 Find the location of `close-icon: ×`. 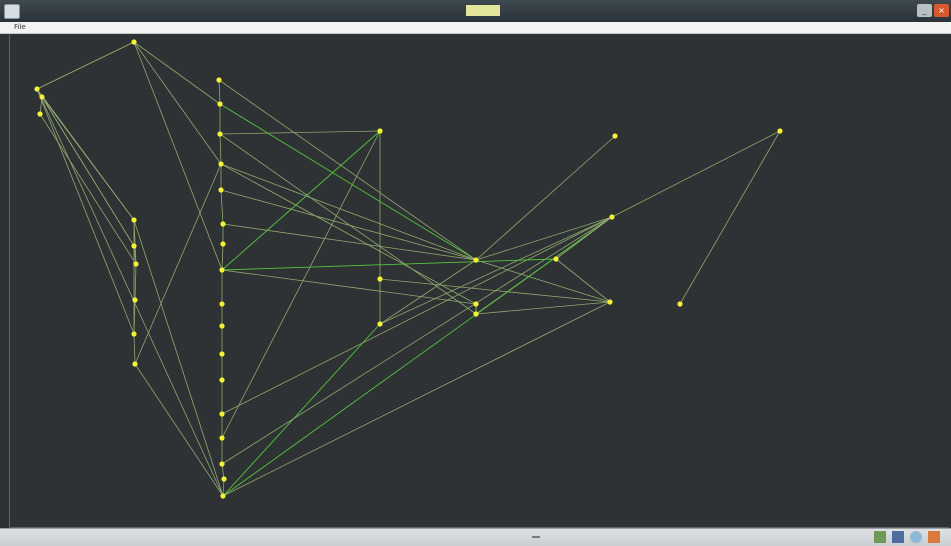

close-icon: × is located at coordinates (941, 10).